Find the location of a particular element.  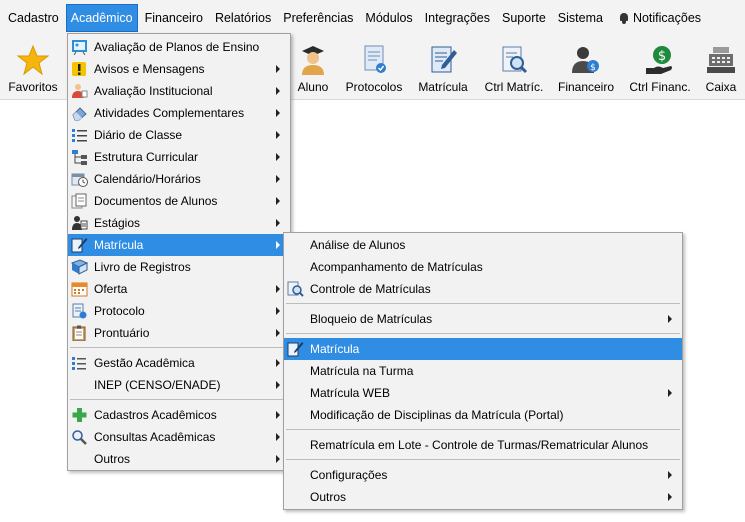

financeiro-button: $ Financeiro is located at coordinates (586, 68).